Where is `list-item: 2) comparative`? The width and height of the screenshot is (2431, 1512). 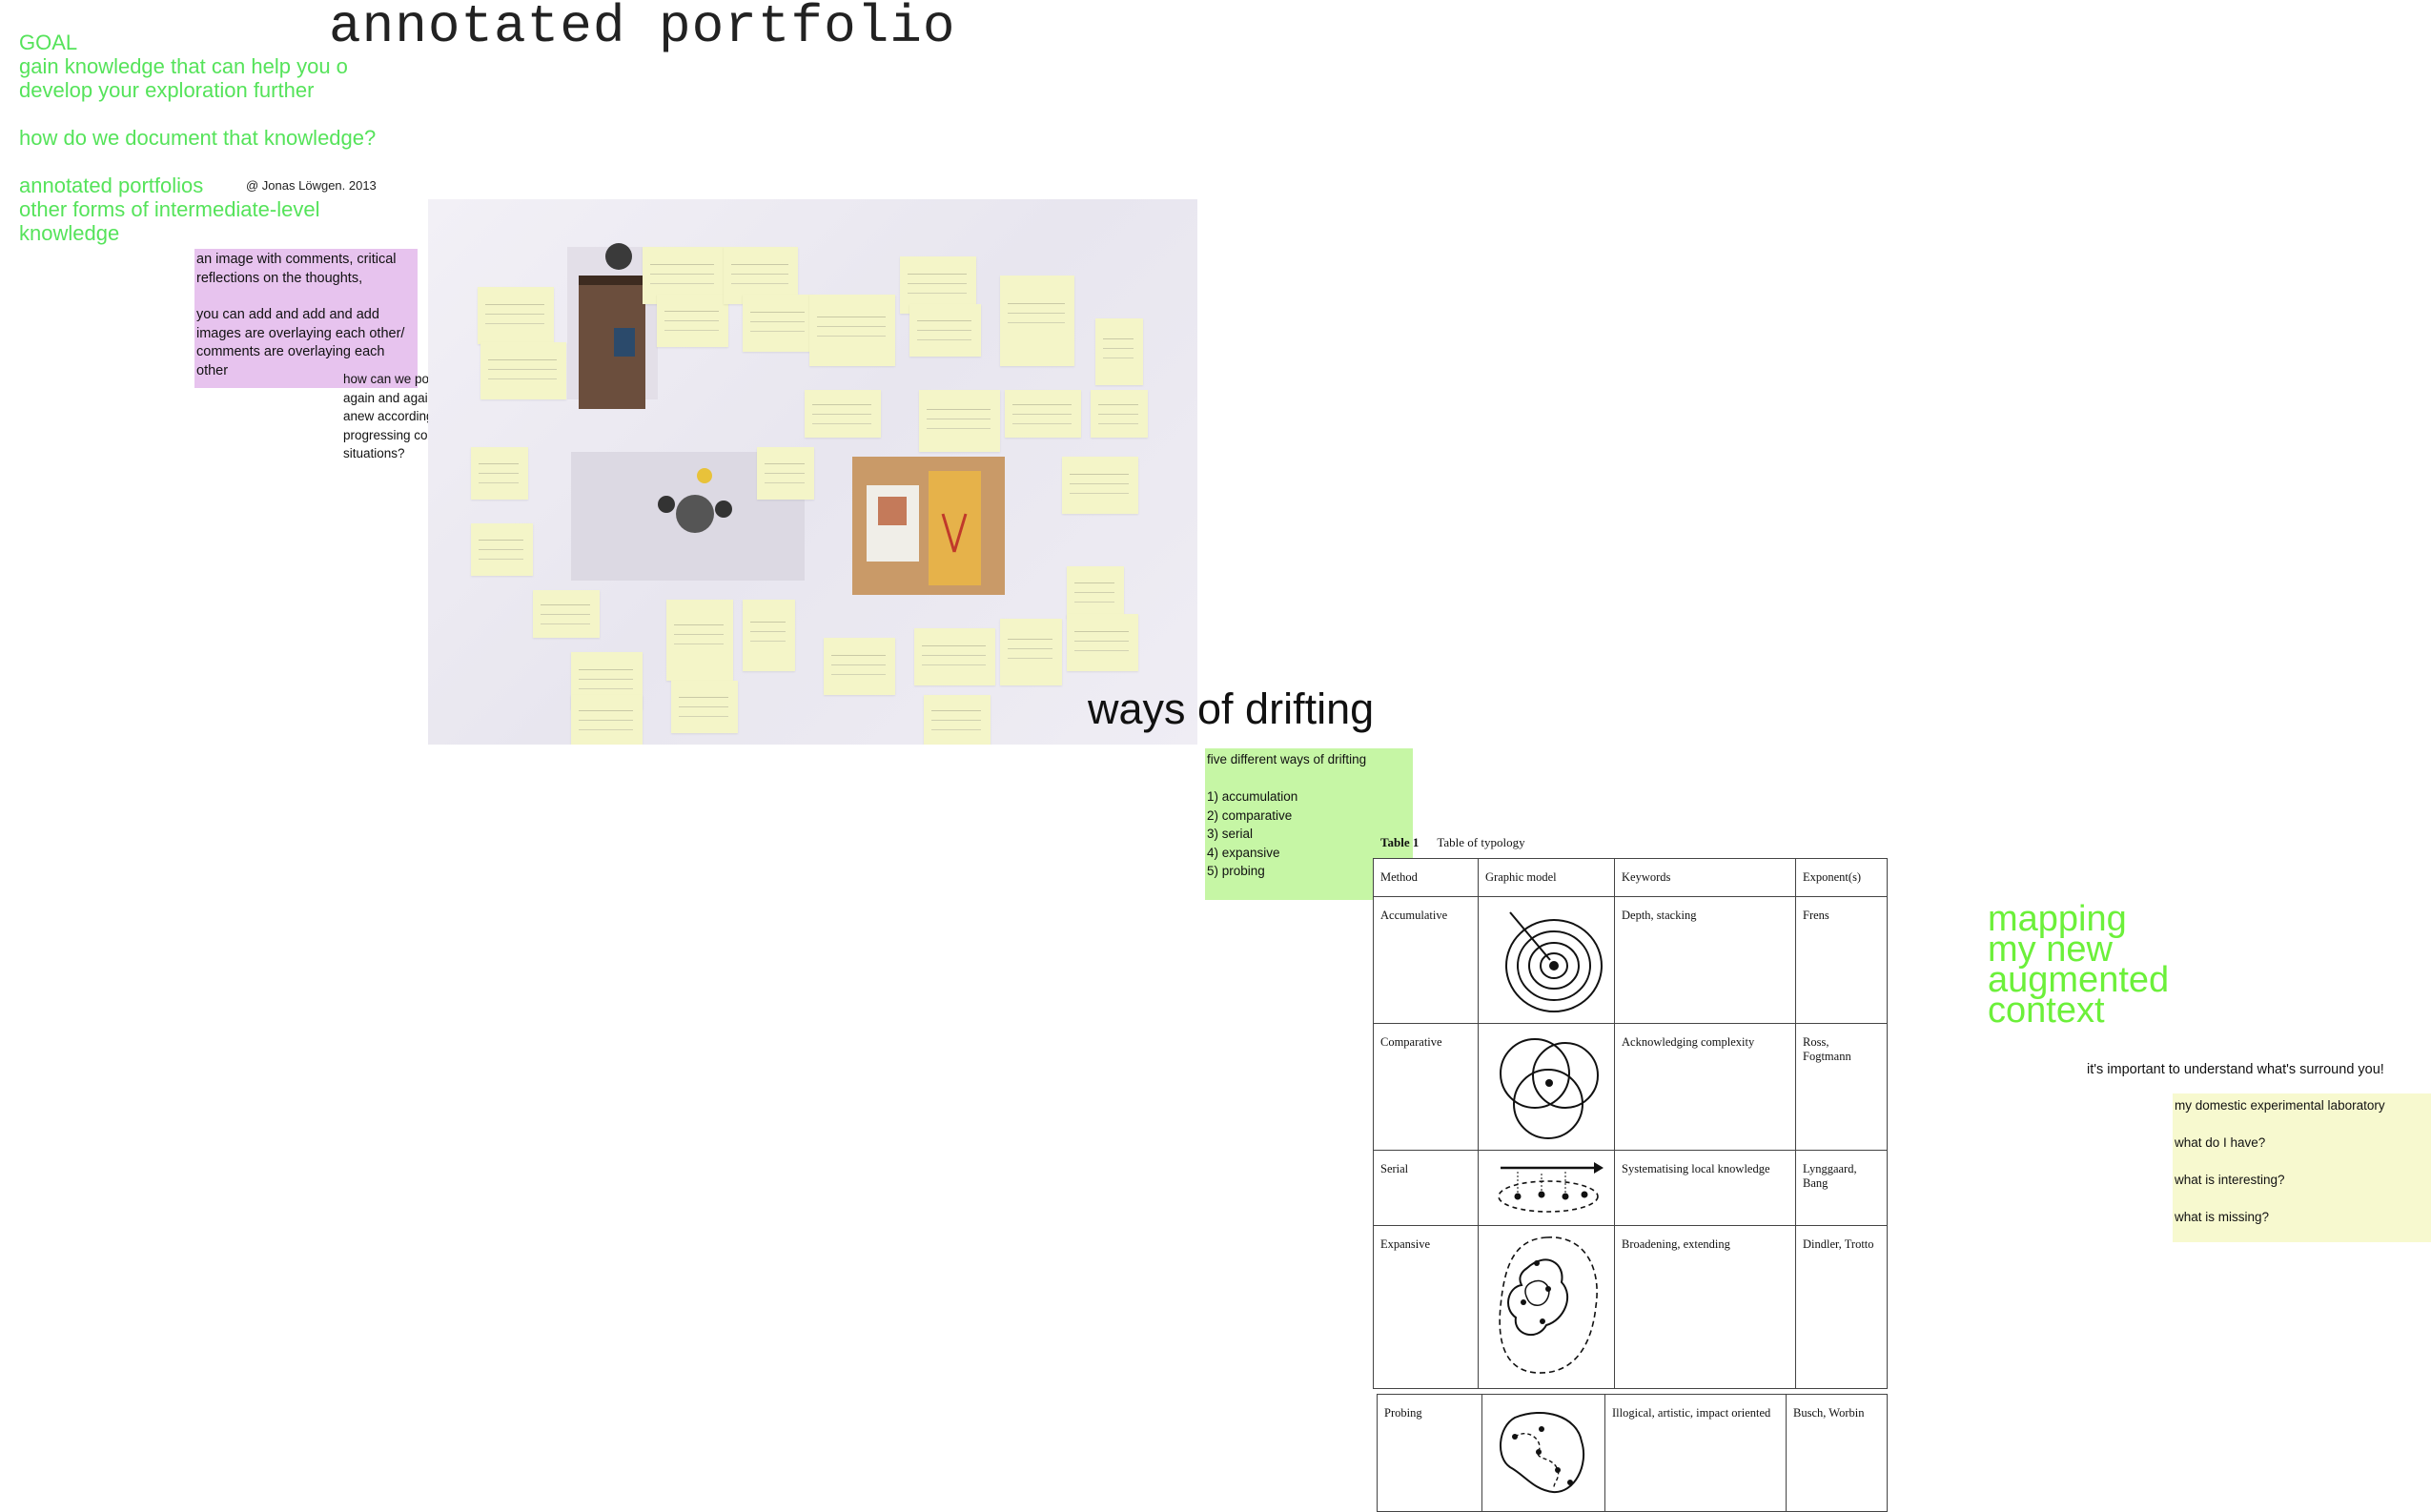 list-item: 2) comparative is located at coordinates (1250, 815).